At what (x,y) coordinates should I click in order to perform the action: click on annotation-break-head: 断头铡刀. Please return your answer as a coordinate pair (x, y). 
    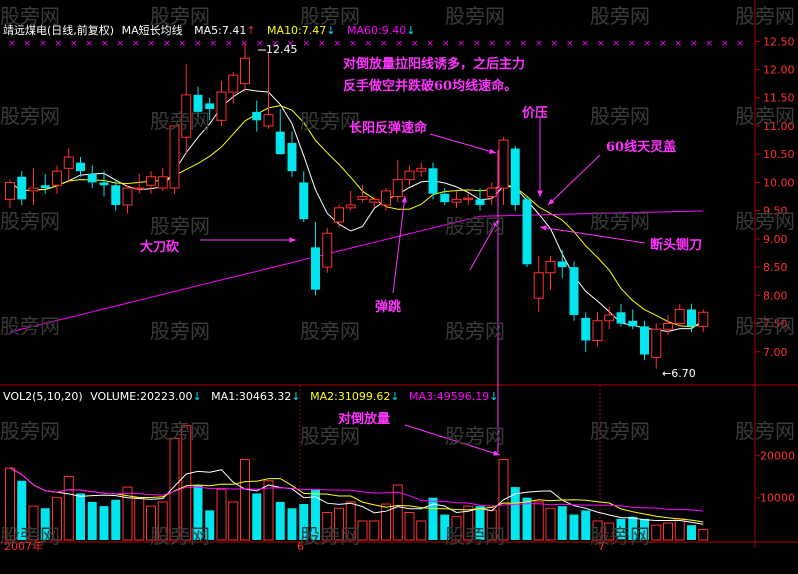
    Looking at the image, I should click on (676, 245).